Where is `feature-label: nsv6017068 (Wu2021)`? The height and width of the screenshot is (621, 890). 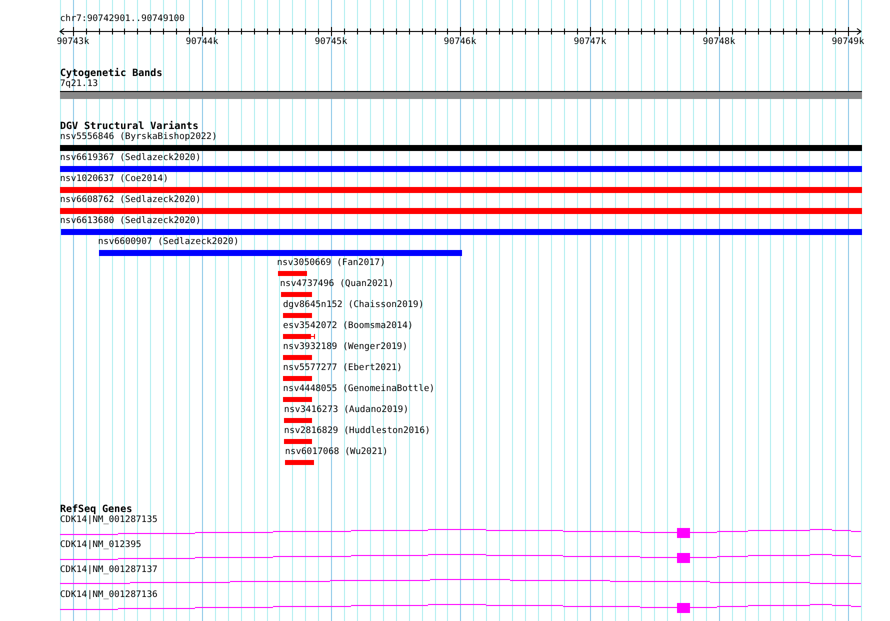
feature-label: nsv6017068 (Wu2021) is located at coordinates (336, 452).